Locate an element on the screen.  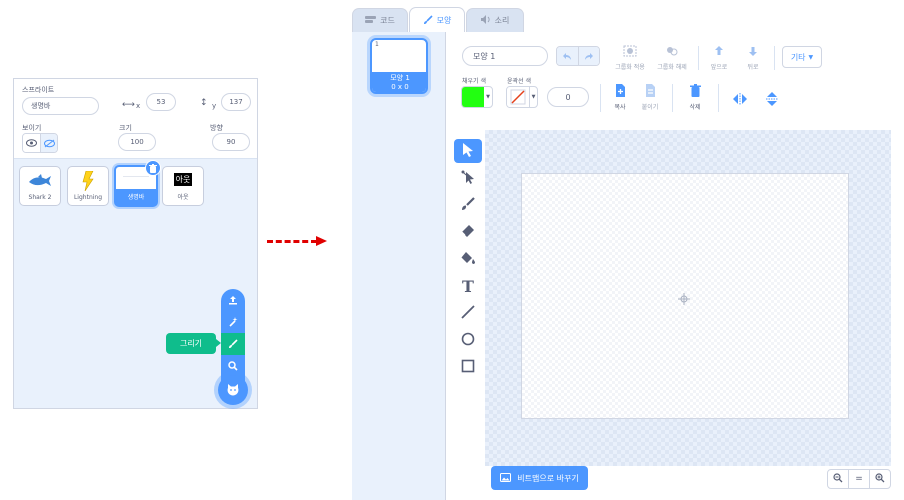
forward-button: 앞으로 is located at coordinates (719, 58).